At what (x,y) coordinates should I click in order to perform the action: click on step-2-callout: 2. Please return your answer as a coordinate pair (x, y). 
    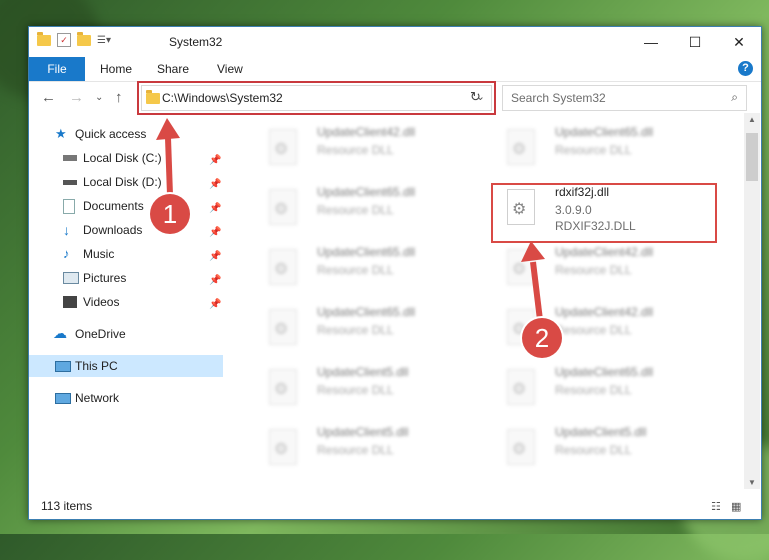
    Looking at the image, I should click on (542, 338).